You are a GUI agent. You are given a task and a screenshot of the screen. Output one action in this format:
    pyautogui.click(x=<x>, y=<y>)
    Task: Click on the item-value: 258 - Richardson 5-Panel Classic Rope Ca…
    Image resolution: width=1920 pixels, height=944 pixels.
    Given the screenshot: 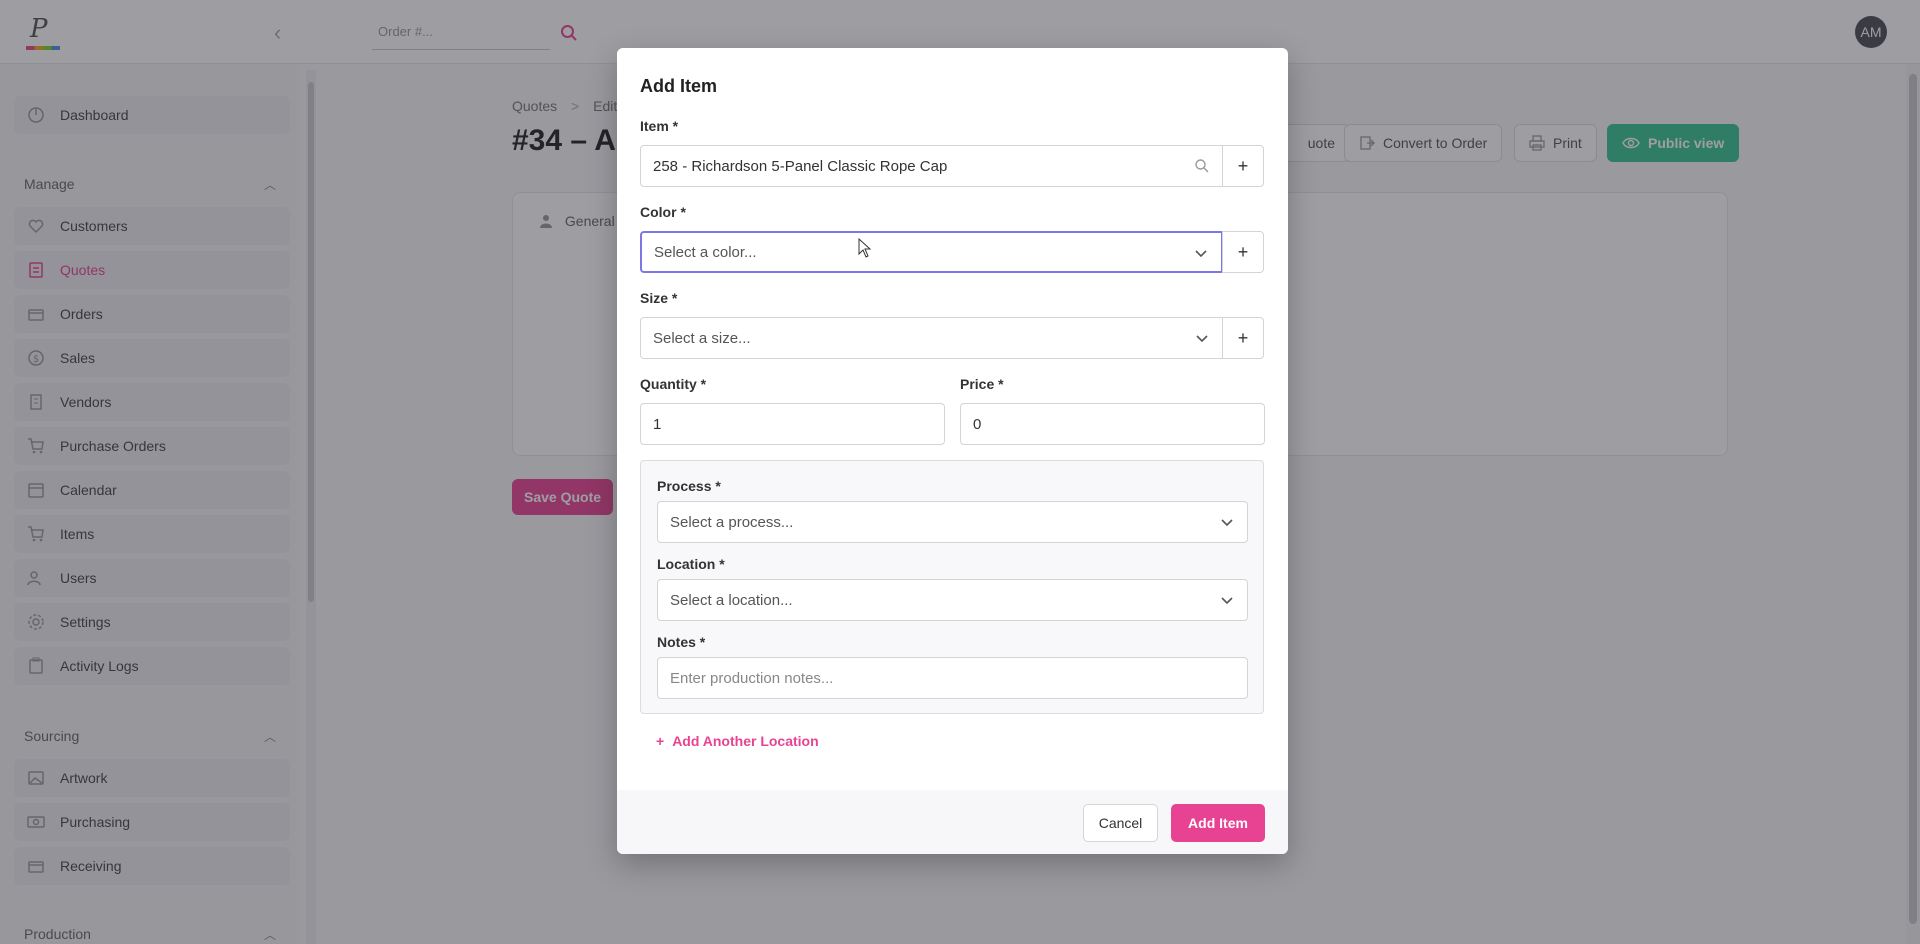 What is the action you would take?
    pyautogui.click(x=800, y=166)
    